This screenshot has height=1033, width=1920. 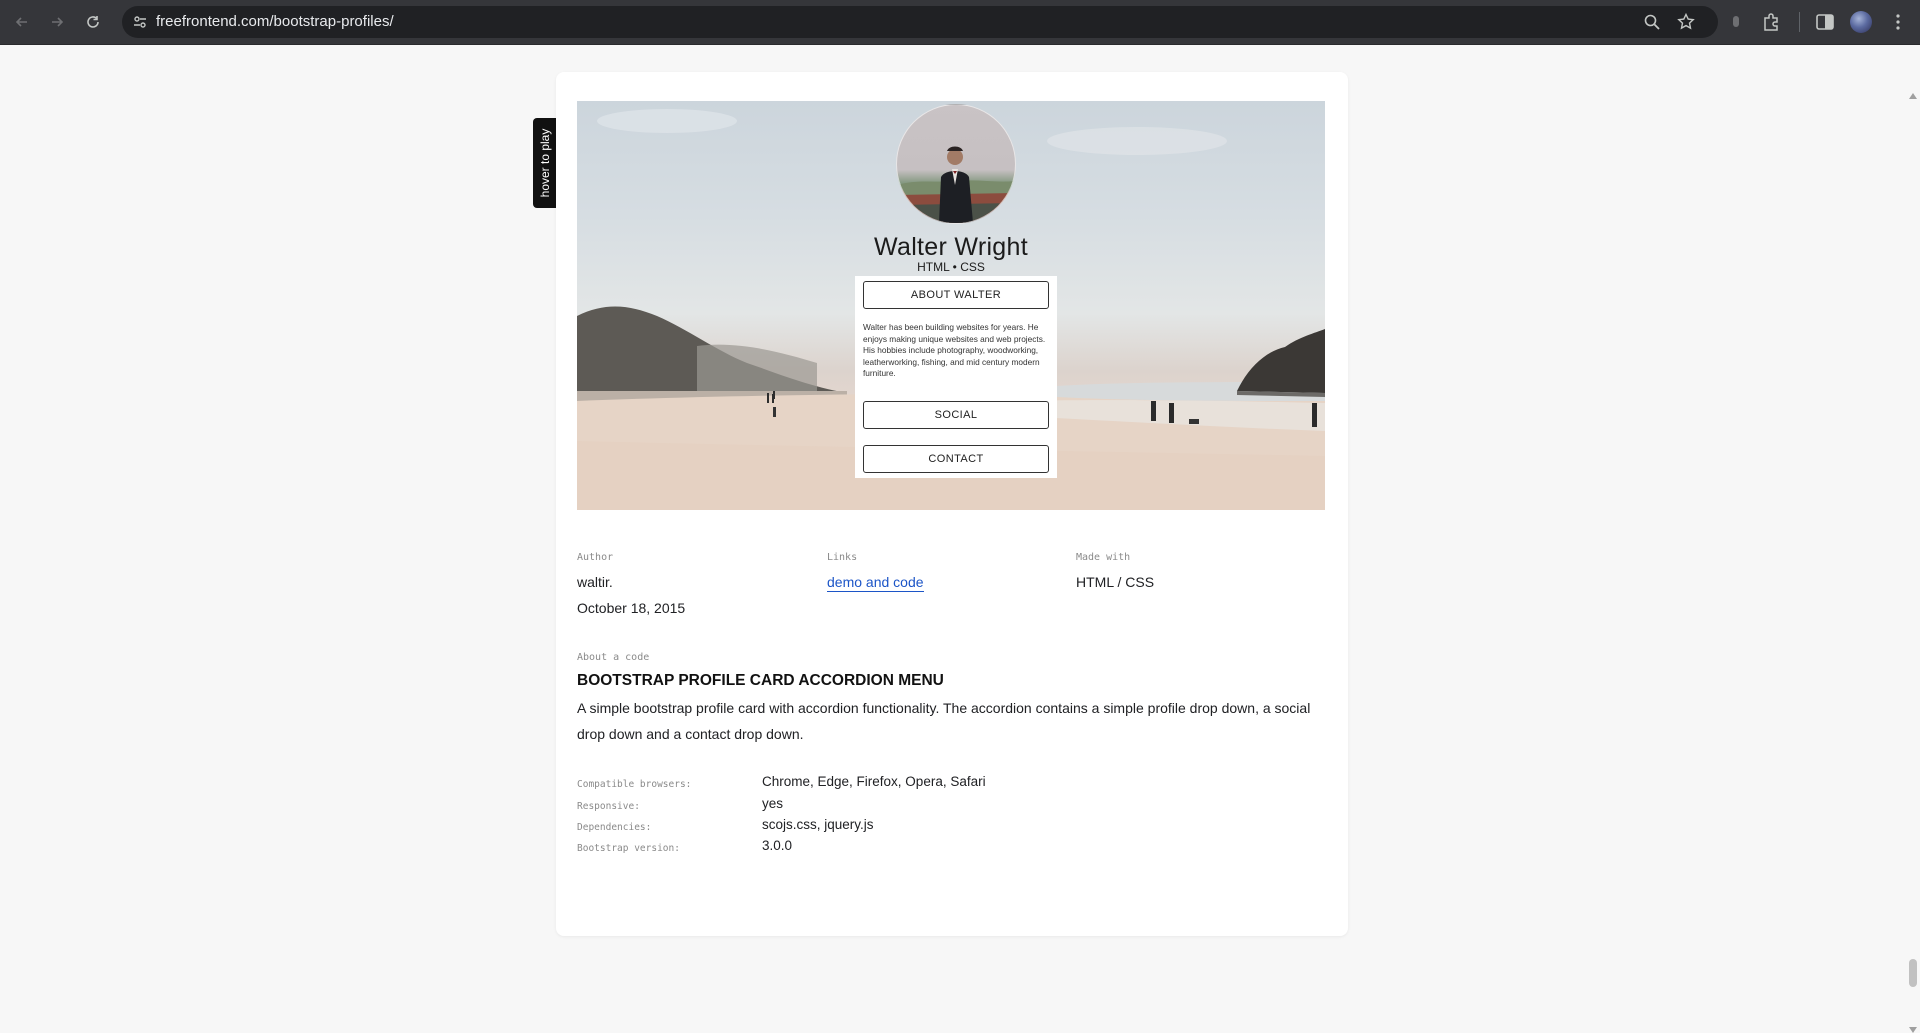 What do you see at coordinates (1652, 22) in the screenshot?
I see `zoom-icon` at bounding box center [1652, 22].